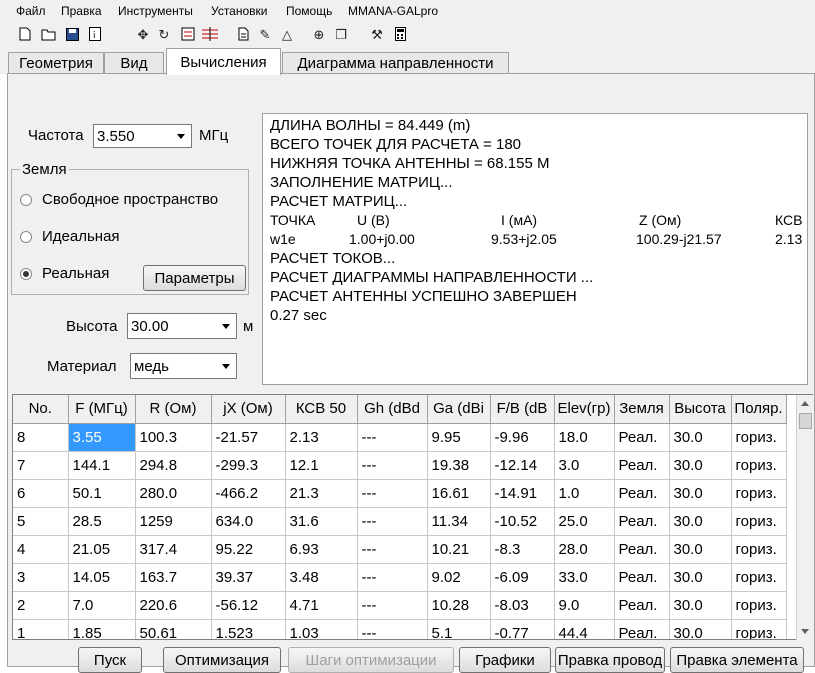 Image resolution: width=815 pixels, height=673 pixels. What do you see at coordinates (584, 493) in the screenshot?
I see `table-cell: 1.0` at bounding box center [584, 493].